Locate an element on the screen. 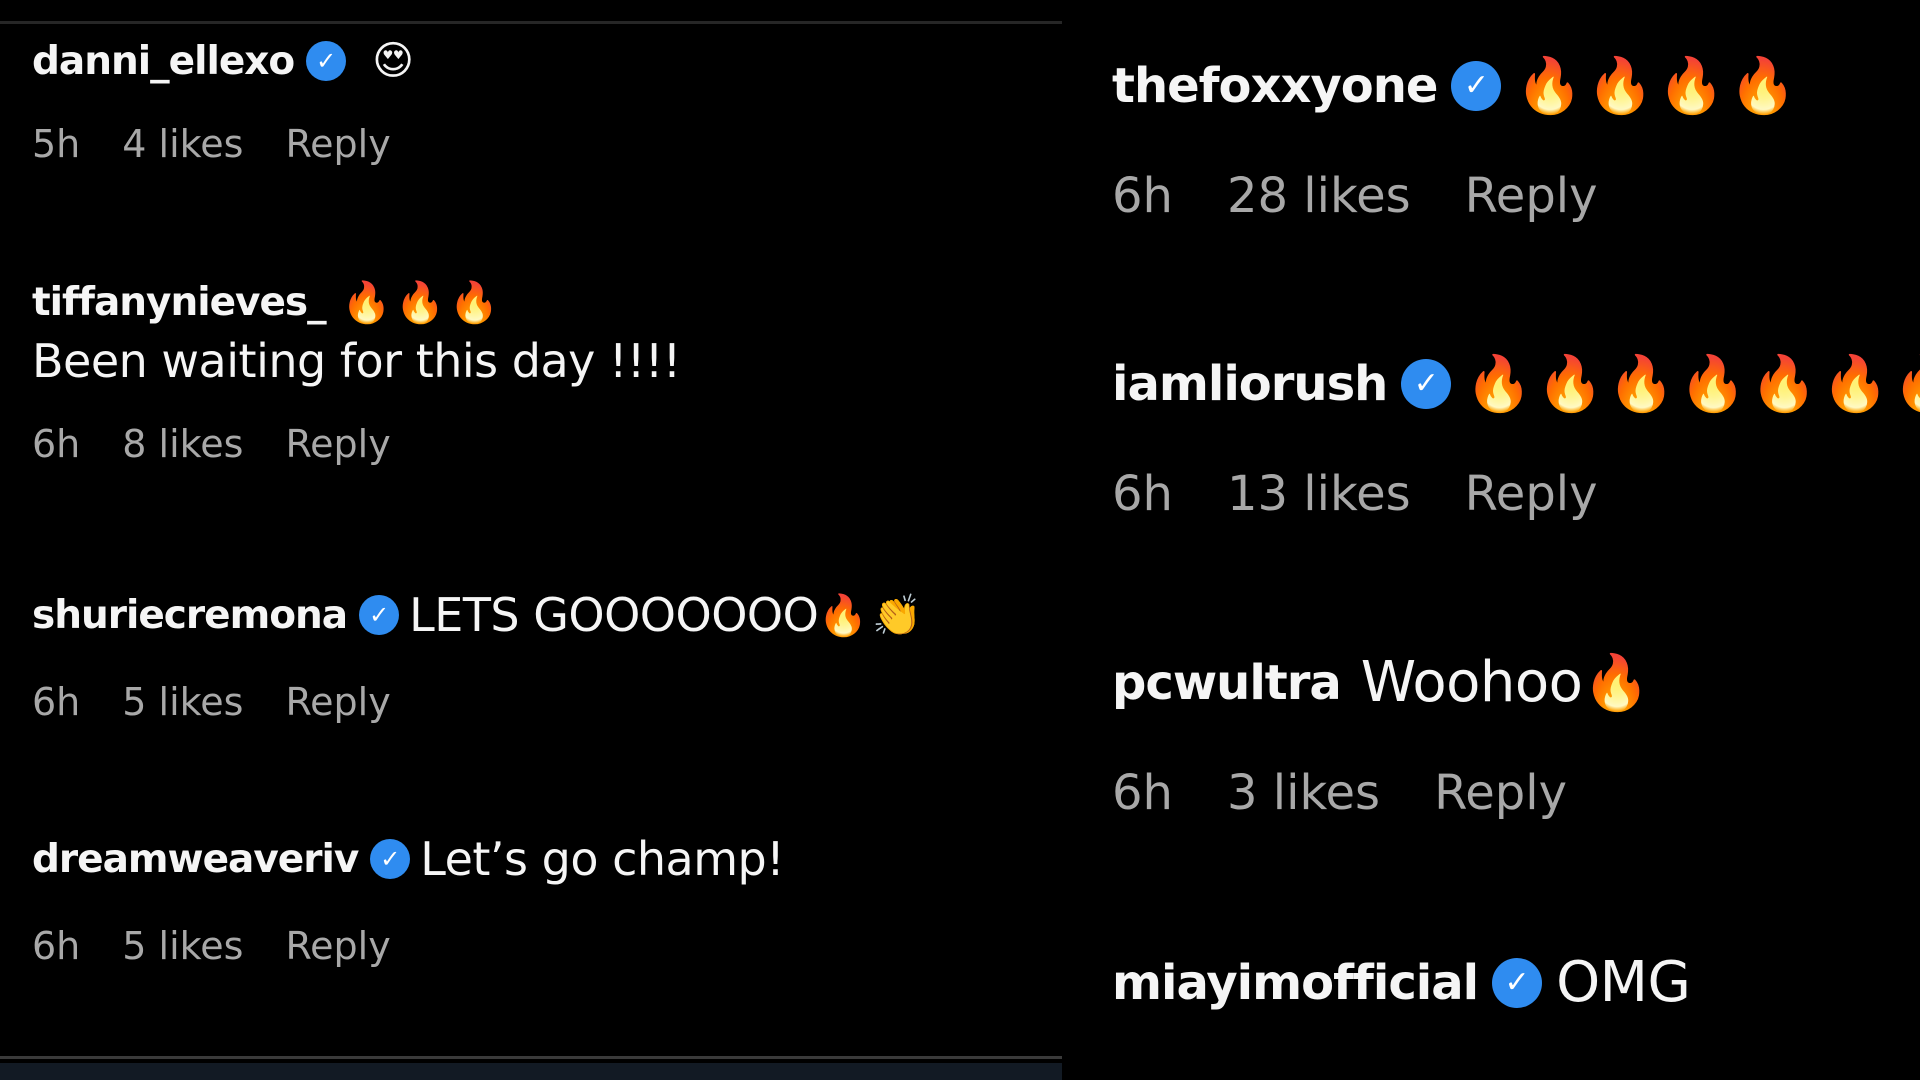 The image size is (1920, 1080). comment-meta: 6h 8 likes Reply is located at coordinates (542, 444).